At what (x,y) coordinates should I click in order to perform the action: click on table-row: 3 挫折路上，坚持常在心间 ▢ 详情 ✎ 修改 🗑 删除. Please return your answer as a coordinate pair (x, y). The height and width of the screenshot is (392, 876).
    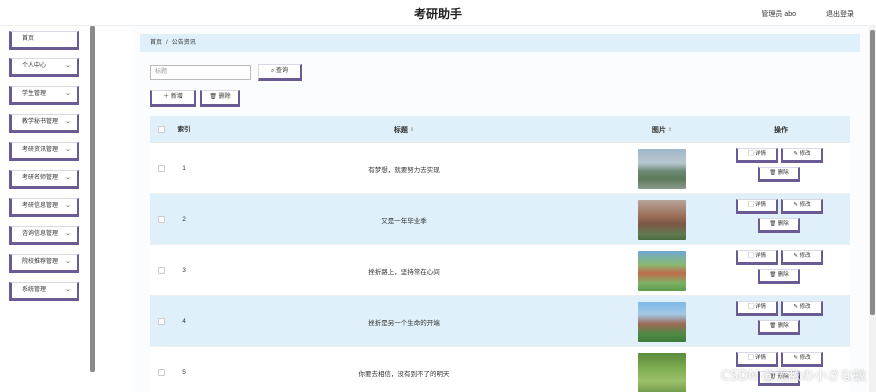
    Looking at the image, I should click on (500, 270).